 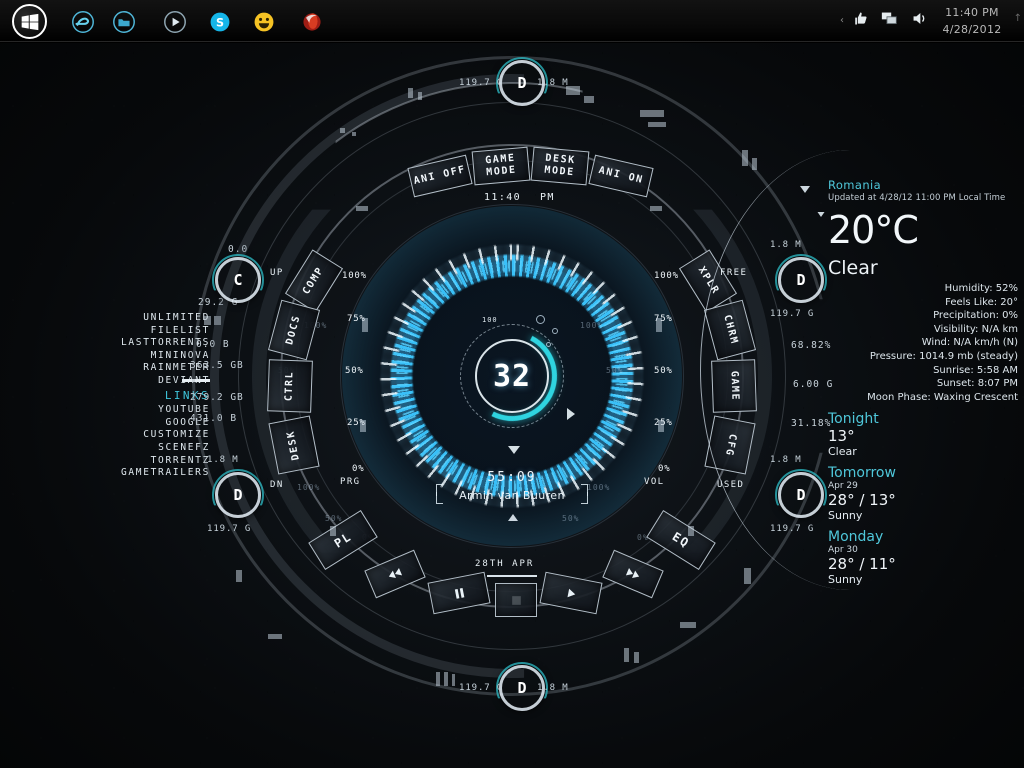 What do you see at coordinates (663, 371) in the screenshot?
I see `right-scale-50: 50%` at bounding box center [663, 371].